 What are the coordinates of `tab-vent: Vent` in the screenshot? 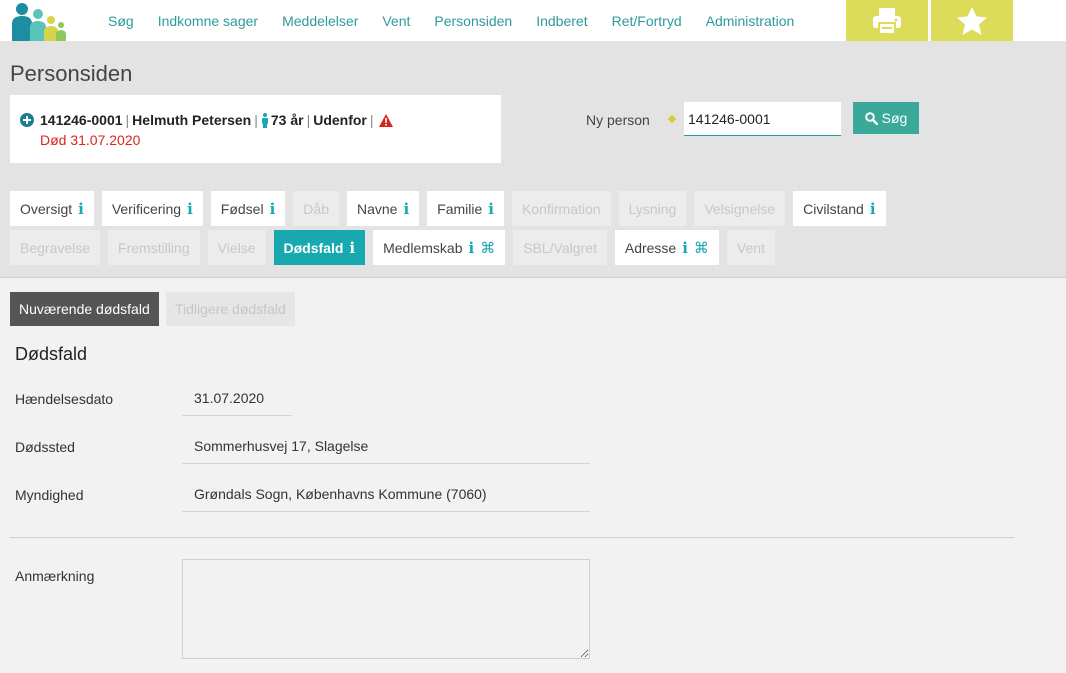 It's located at (750, 247).